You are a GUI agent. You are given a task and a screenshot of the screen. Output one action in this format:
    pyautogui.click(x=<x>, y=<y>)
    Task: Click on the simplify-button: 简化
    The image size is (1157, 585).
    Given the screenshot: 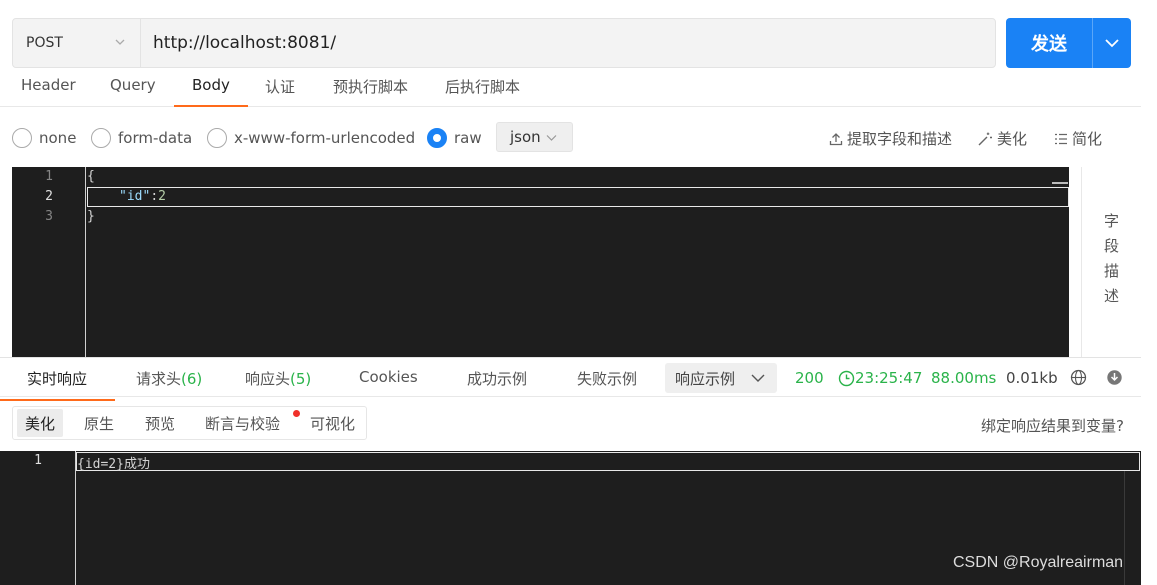 What is the action you would take?
    pyautogui.click(x=1077, y=138)
    